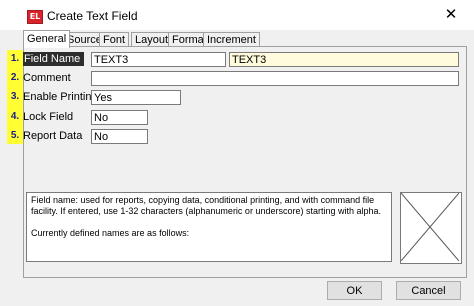  Describe the element at coordinates (428, 290) in the screenshot. I see `cancel-button: Cancel` at that location.